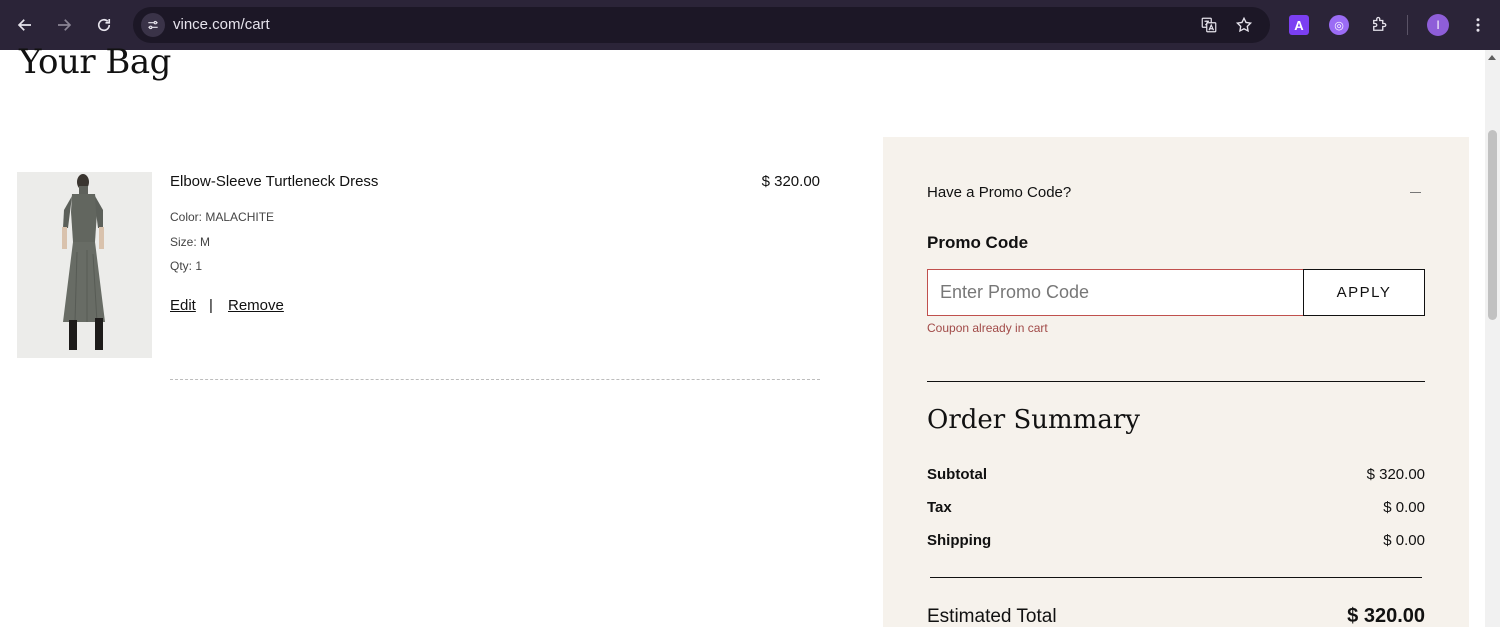  What do you see at coordinates (1339, 25) in the screenshot?
I see `extension-c-icon: ◎` at bounding box center [1339, 25].